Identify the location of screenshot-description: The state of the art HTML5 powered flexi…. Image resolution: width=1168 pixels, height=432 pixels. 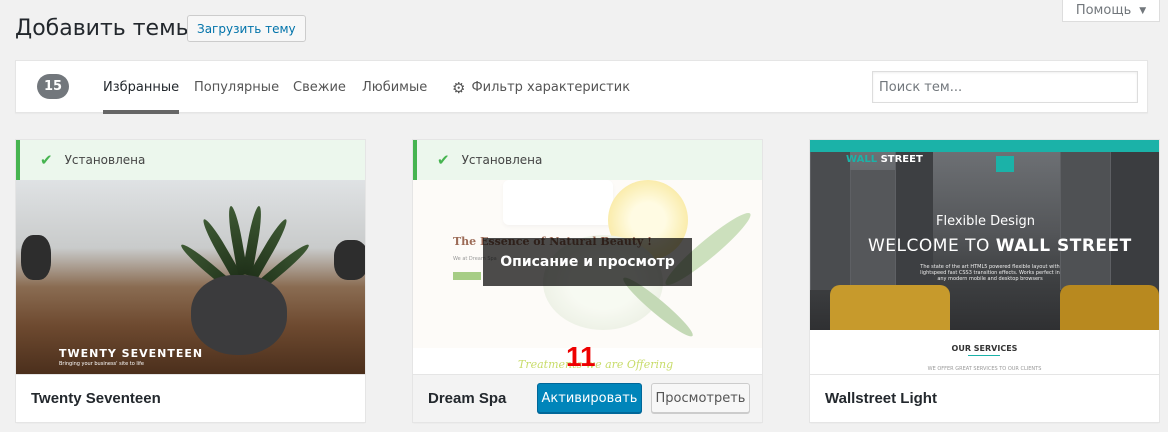
(990, 273).